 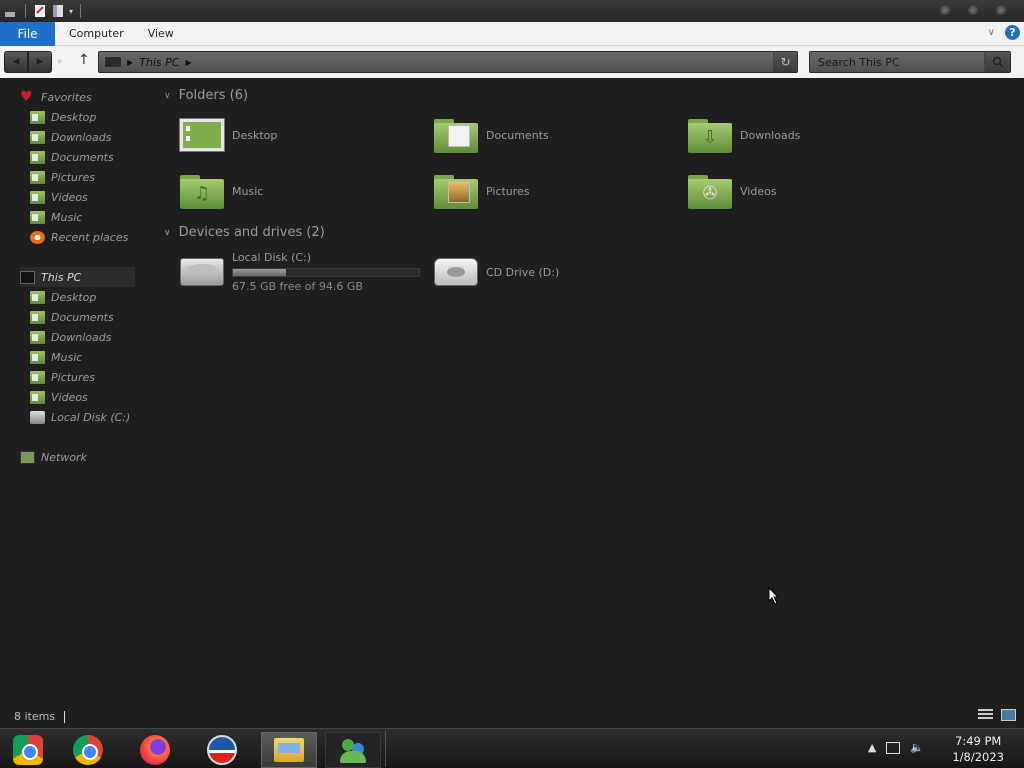 What do you see at coordinates (353, 750) in the screenshot?
I see `taskbar-users` at bounding box center [353, 750].